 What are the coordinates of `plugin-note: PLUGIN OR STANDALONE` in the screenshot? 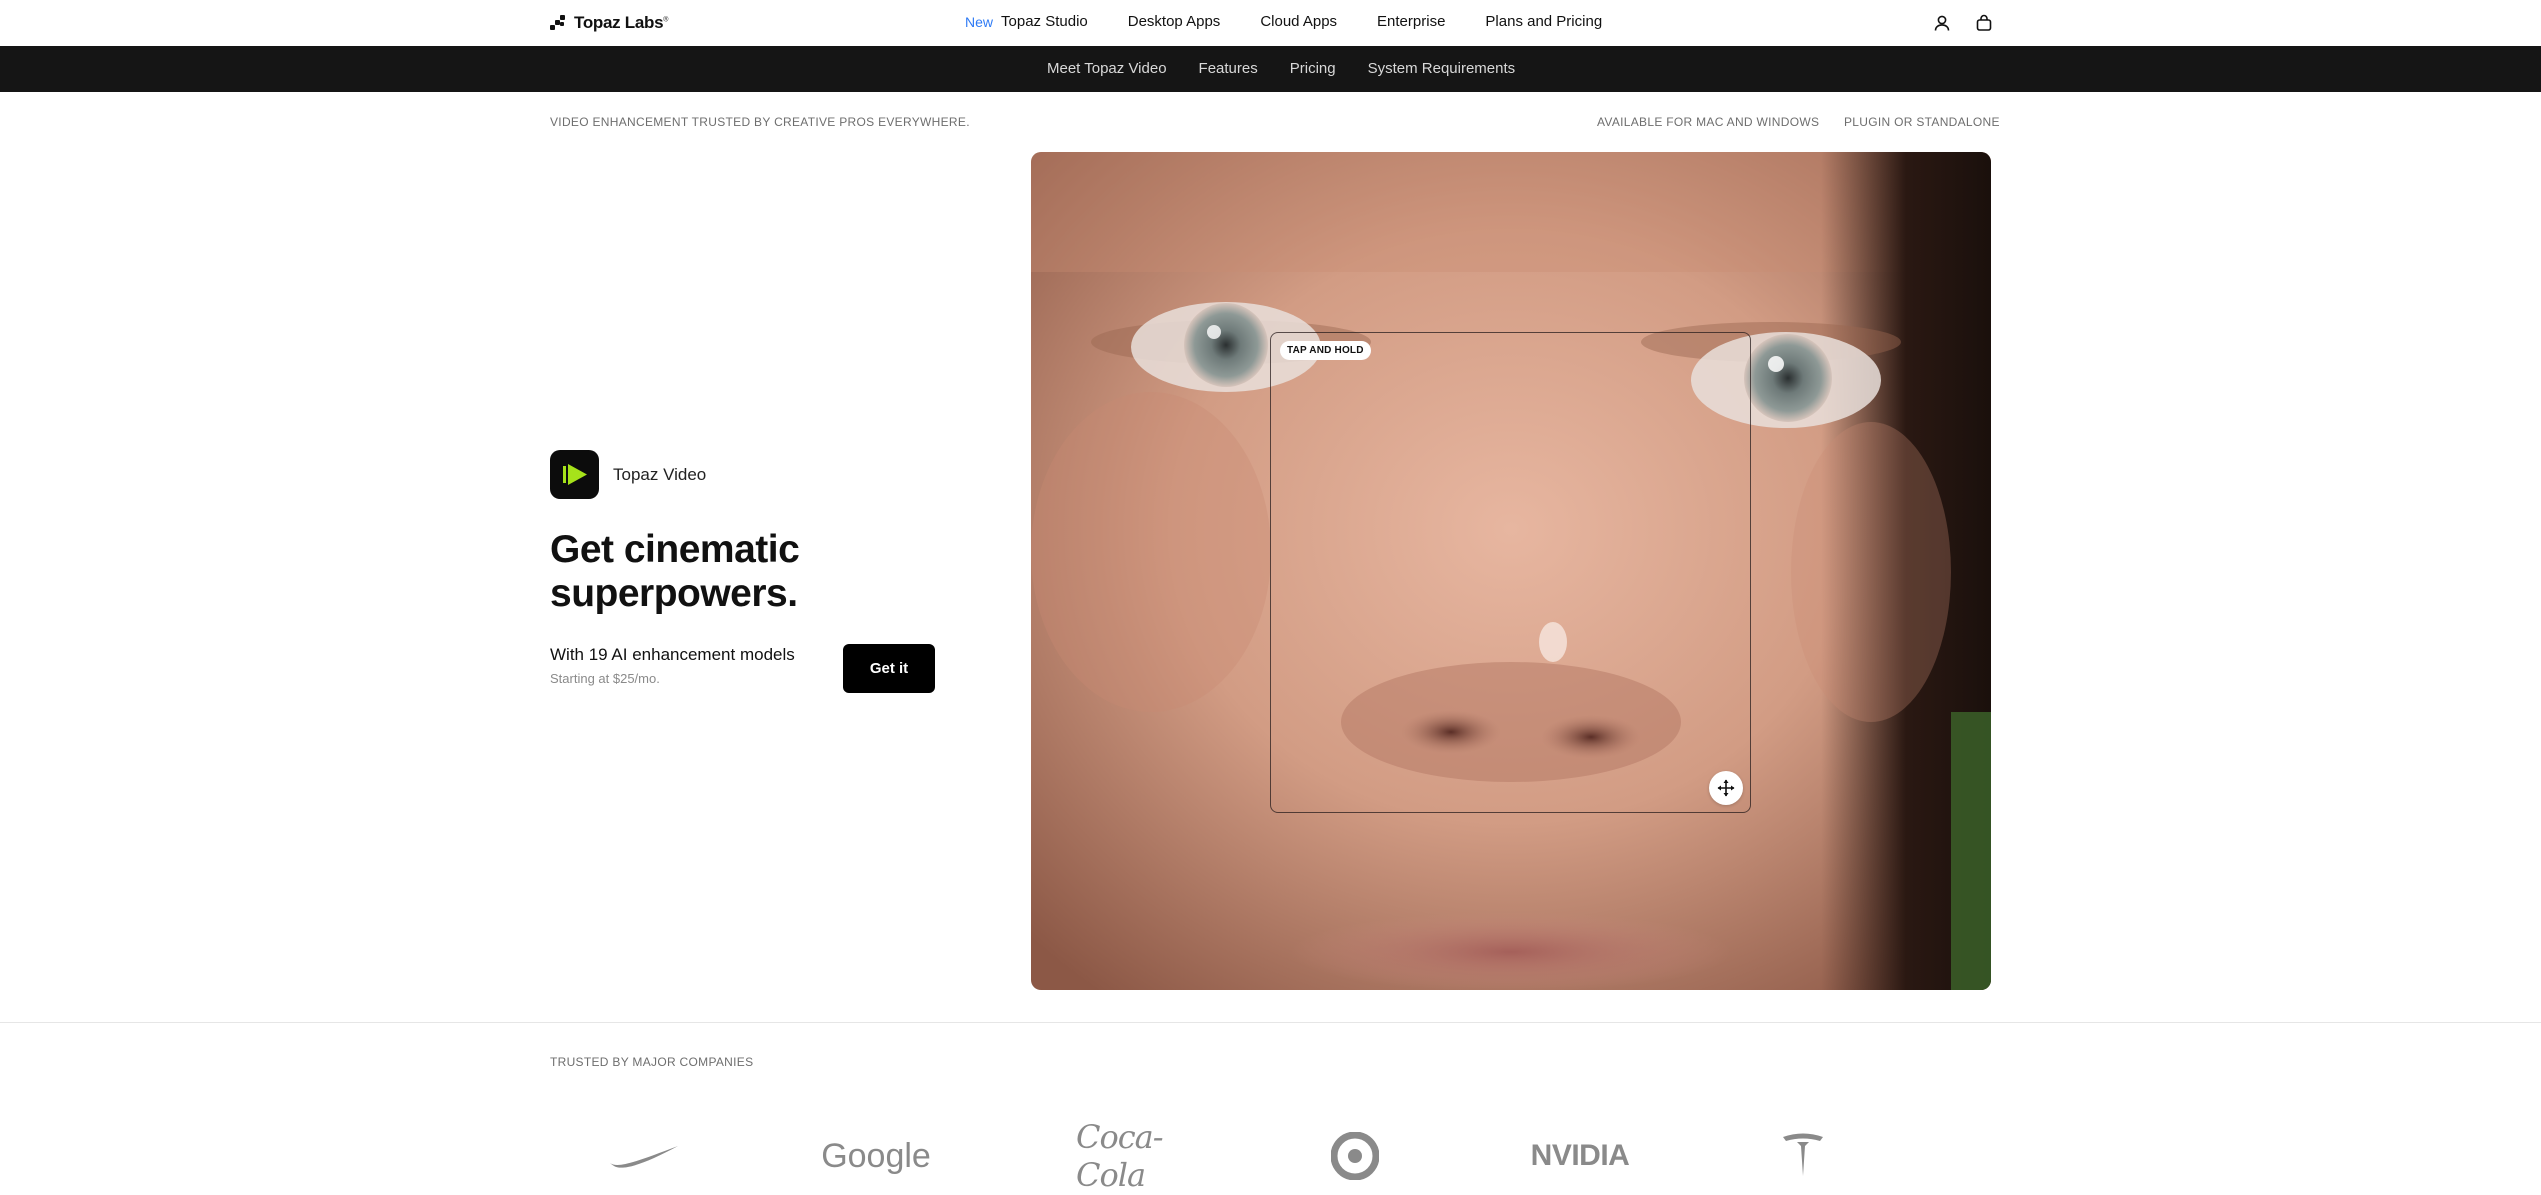 It's located at (1922, 122).